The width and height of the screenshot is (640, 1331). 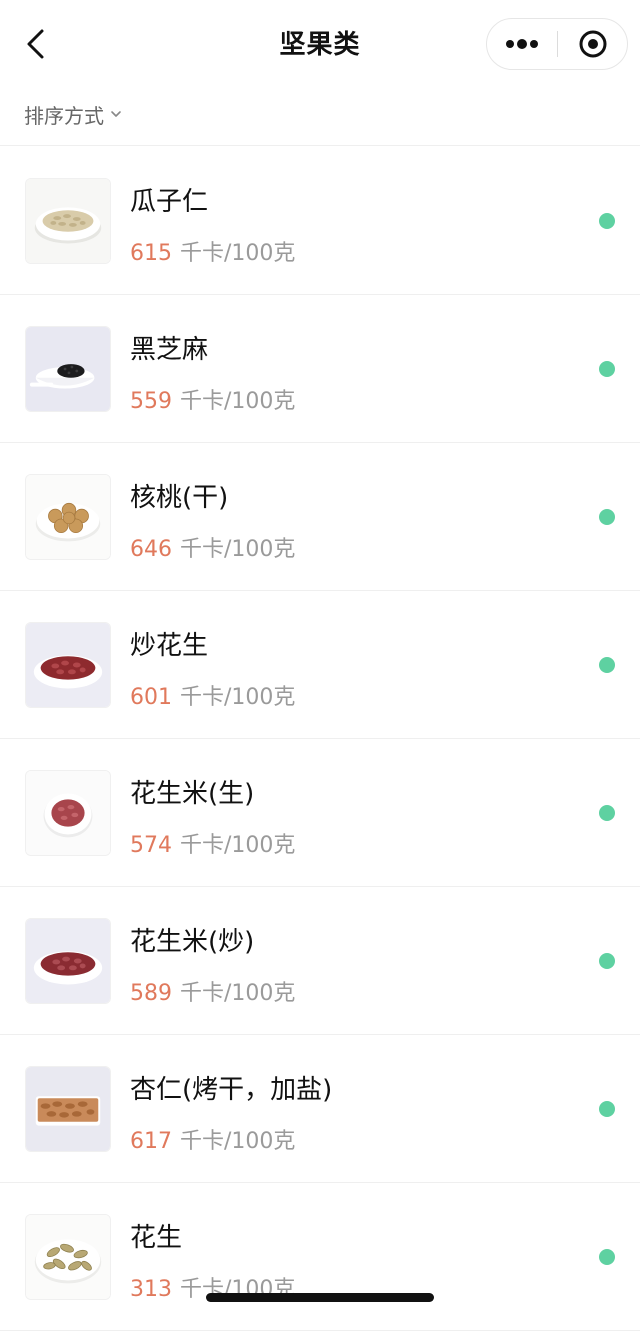 What do you see at coordinates (151, 401) in the screenshot?
I see `calorie-value: 559` at bounding box center [151, 401].